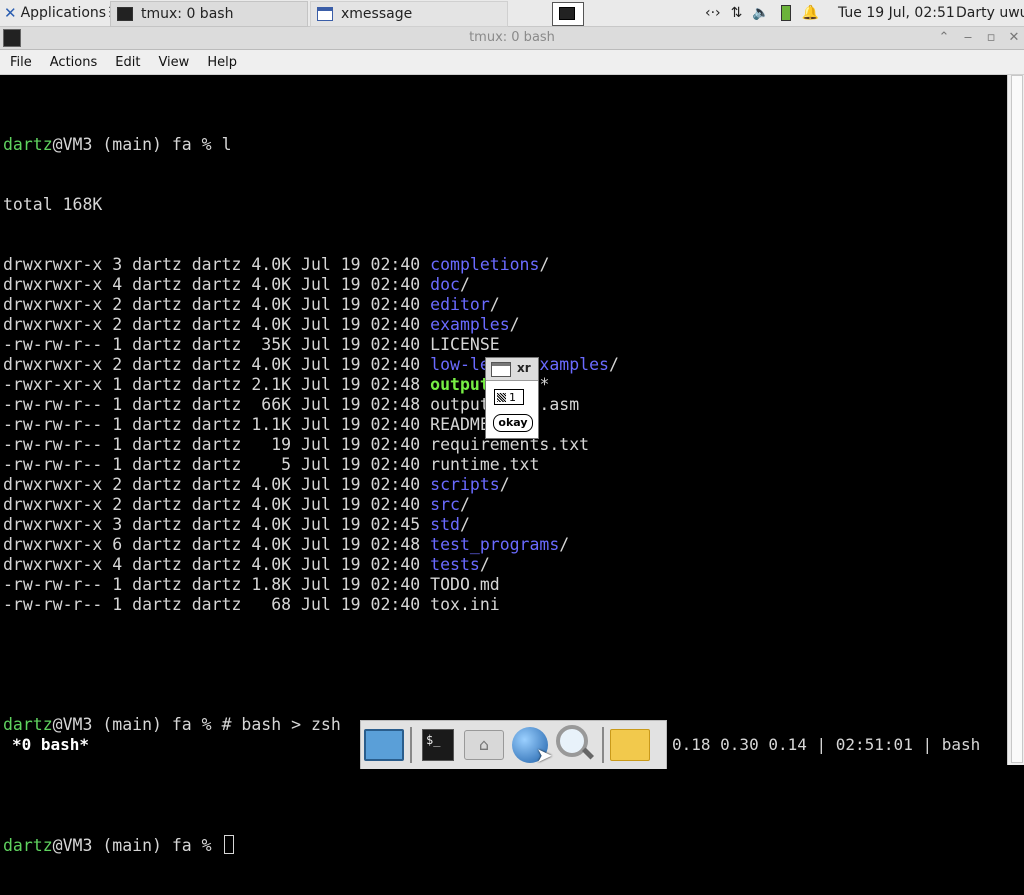 The width and height of the screenshot is (1024, 895). Describe the element at coordinates (531, 746) in the screenshot. I see `dock-web-browser: ➤` at that location.